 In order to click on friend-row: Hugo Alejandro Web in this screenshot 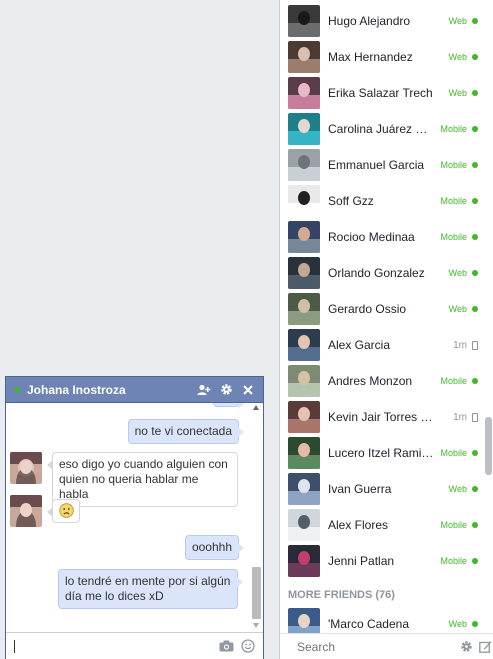, I will do `click(383, 21)`.